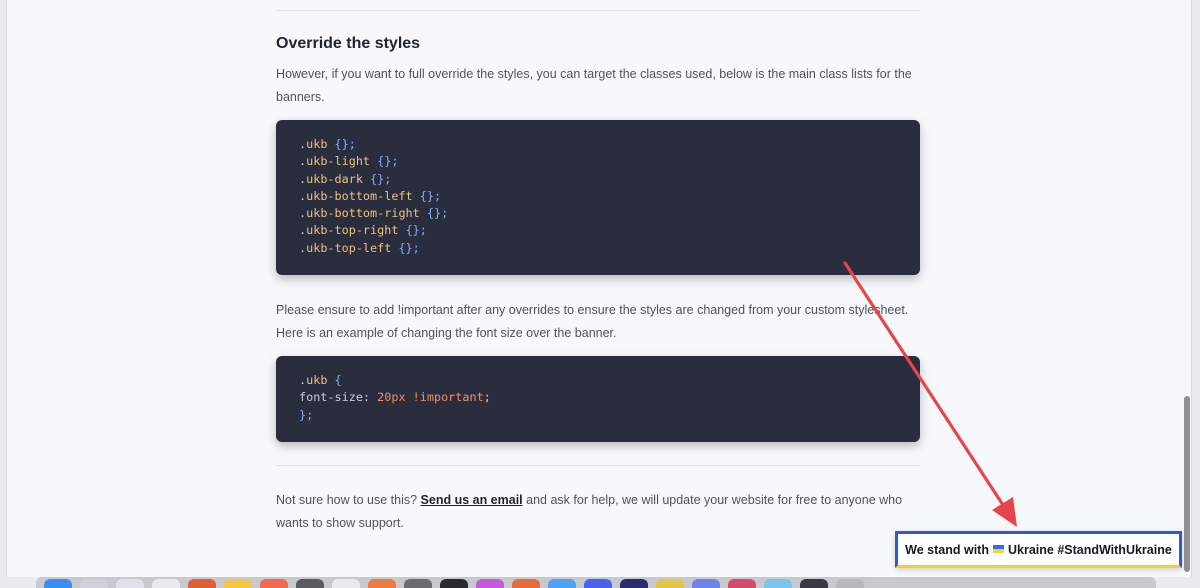 Image resolution: width=1200 pixels, height=588 pixels. I want to click on code-selector: ukb-light, so click(338, 161).